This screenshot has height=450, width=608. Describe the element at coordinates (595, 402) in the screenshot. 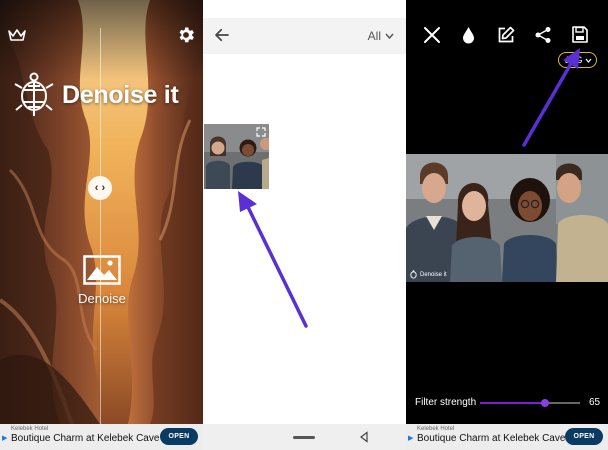

I see `filter-strength-value: 65` at that location.